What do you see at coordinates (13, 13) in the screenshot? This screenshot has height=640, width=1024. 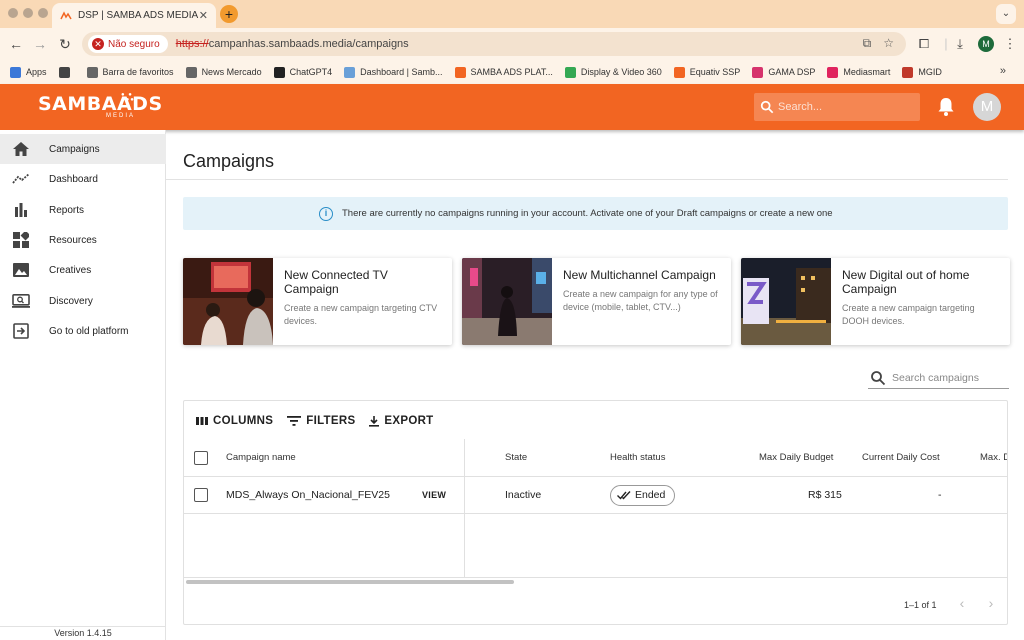 I see `window-close-button` at bounding box center [13, 13].